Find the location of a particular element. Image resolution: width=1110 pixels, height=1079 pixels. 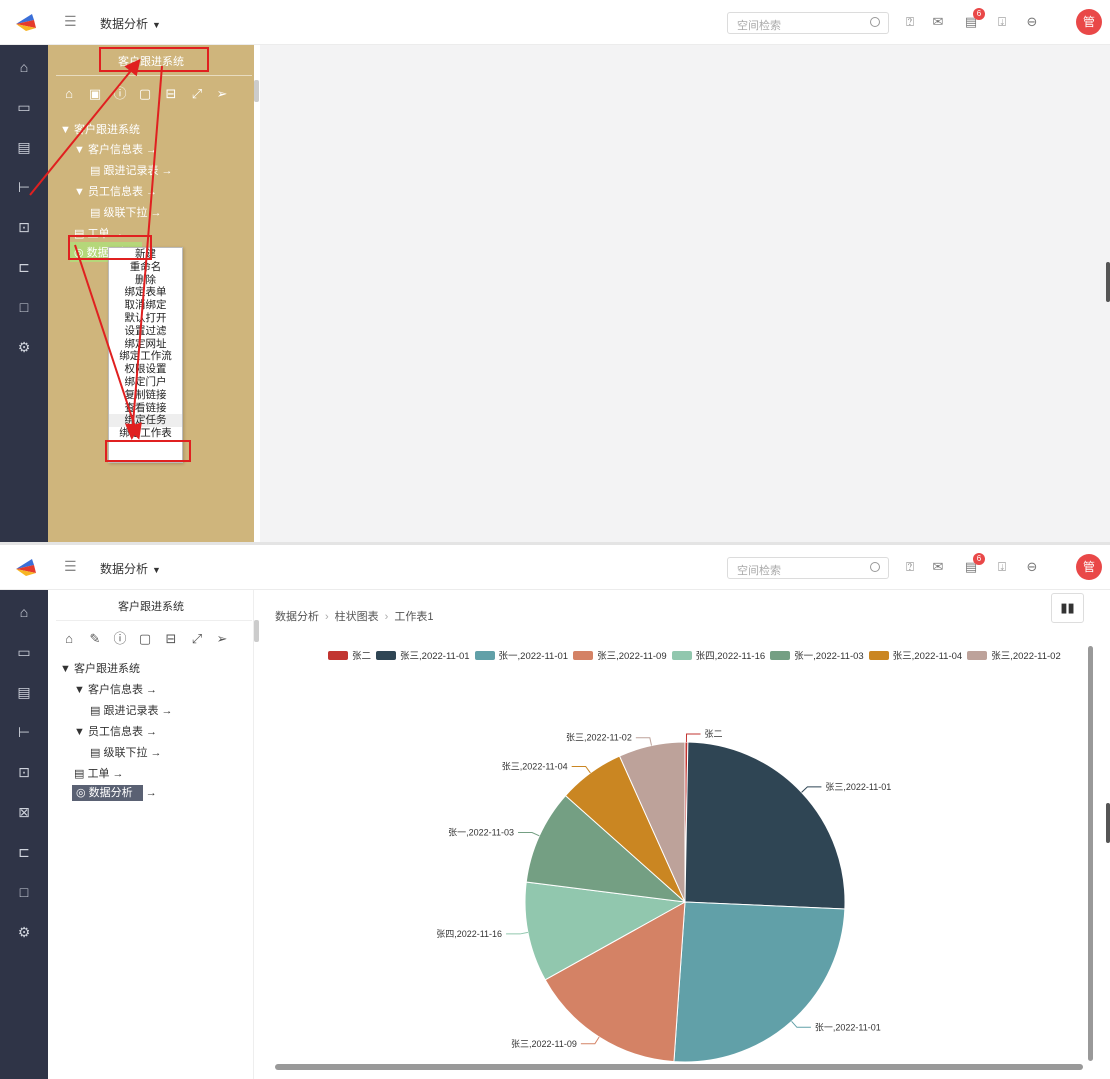

slice-label: 张二 is located at coordinates (714, 734).